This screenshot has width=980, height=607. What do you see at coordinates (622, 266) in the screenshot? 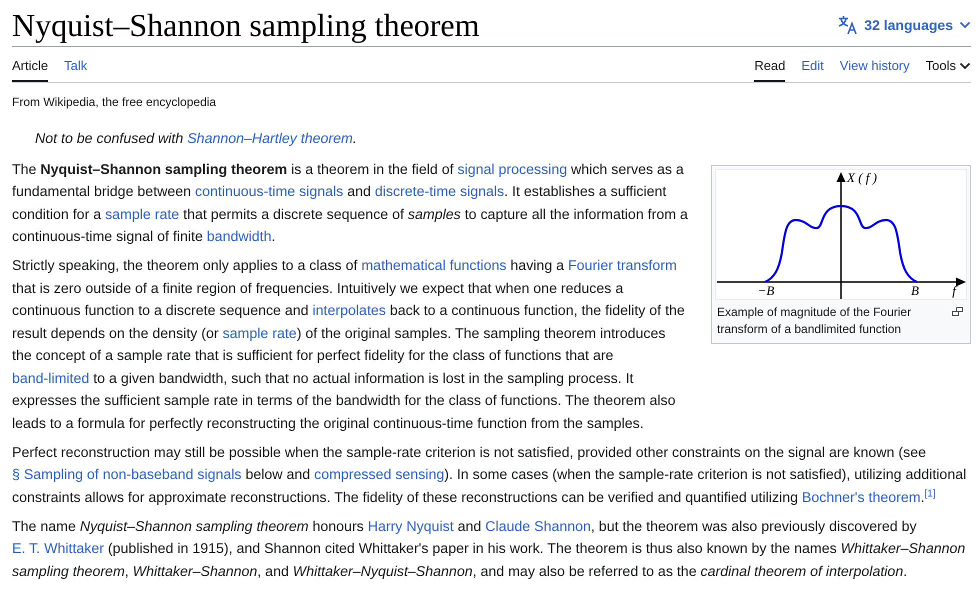
I see `article-link: Fourier transform` at bounding box center [622, 266].